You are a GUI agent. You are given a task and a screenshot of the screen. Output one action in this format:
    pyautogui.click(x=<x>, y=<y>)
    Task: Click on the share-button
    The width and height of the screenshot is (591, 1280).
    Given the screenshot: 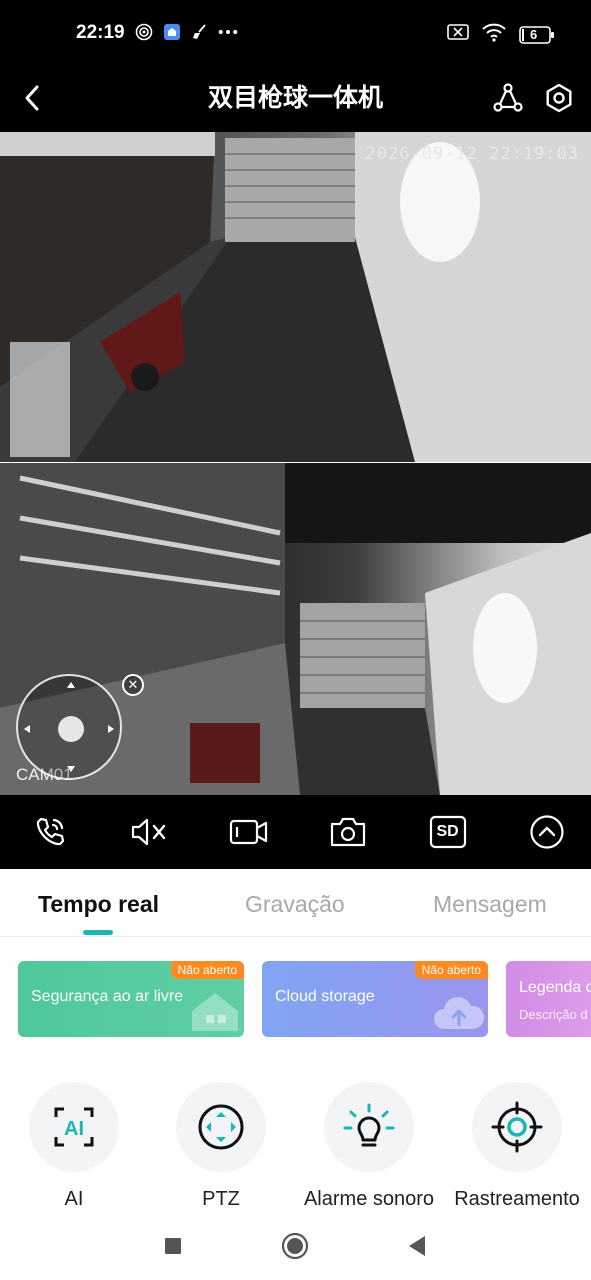 What is the action you would take?
    pyautogui.click(x=508, y=98)
    